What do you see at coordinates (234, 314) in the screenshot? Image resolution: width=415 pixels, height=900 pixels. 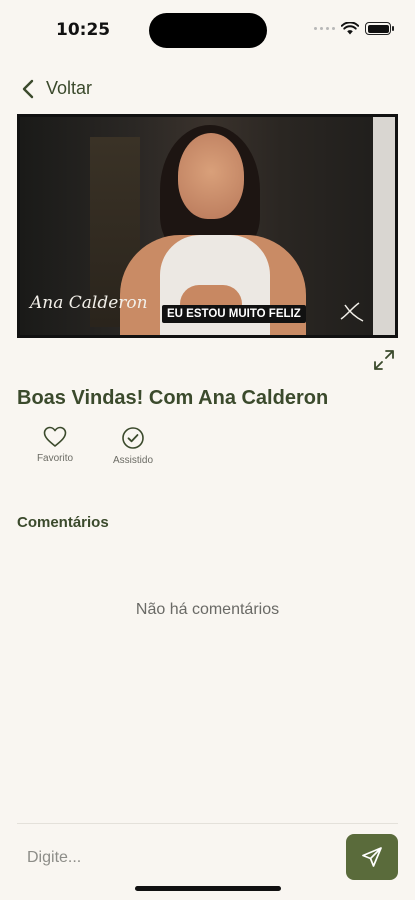 I see `video-caption: EU ESTOU MUITO FELIZ` at bounding box center [234, 314].